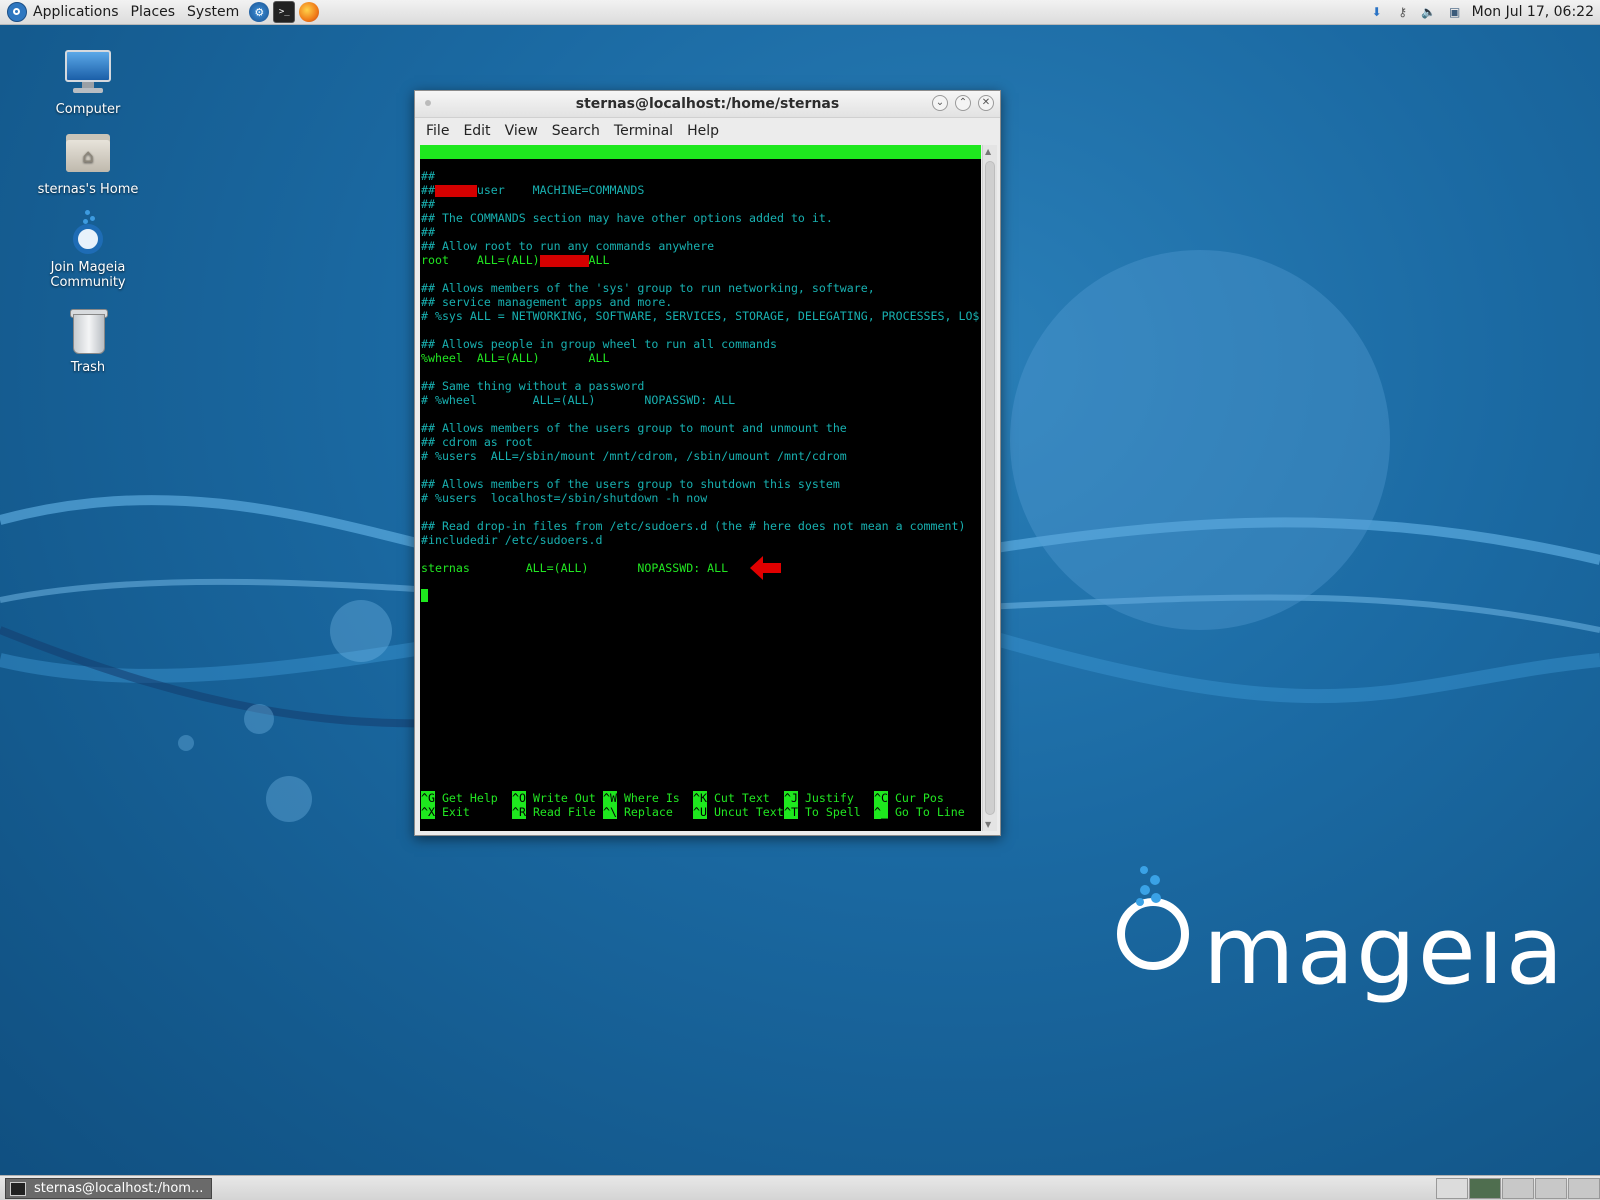  Describe the element at coordinates (986, 103) in the screenshot. I see `close-button: ✕` at that location.